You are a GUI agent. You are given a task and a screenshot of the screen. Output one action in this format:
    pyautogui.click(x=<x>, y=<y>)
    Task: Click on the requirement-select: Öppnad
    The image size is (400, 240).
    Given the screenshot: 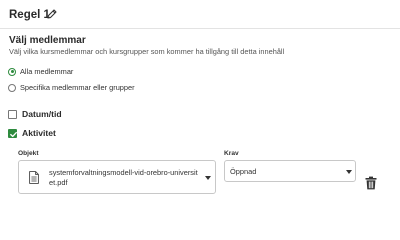 What is the action you would take?
    pyautogui.click(x=290, y=171)
    